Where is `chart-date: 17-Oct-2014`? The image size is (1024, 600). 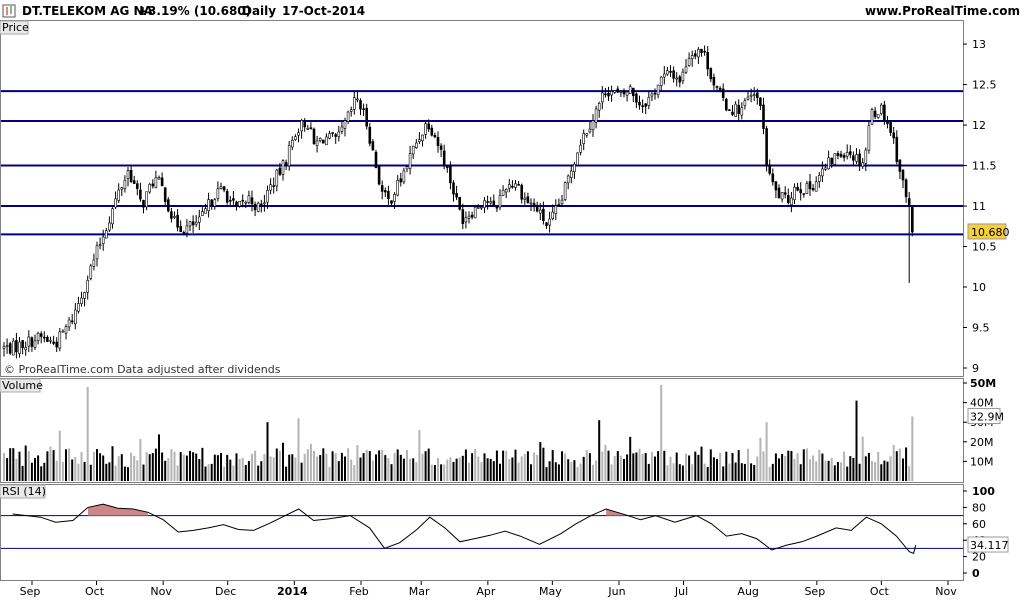
chart-date: 17-Oct-2014 is located at coordinates (323, 11).